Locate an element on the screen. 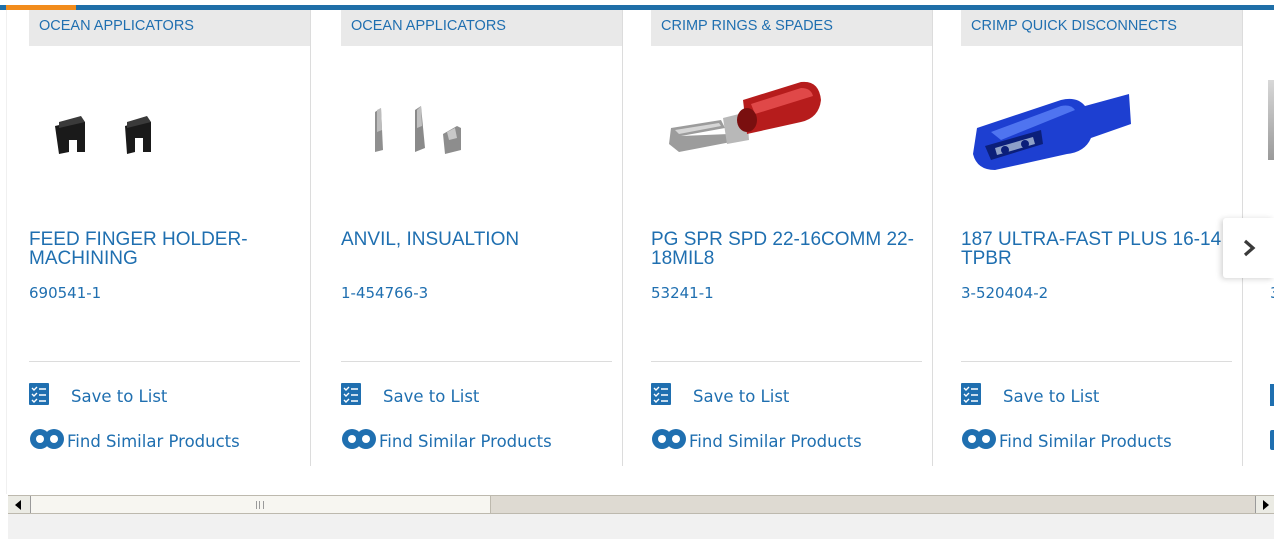 The width and height of the screenshot is (1274, 539). horizontal-scrollbar is located at coordinates (641, 504).